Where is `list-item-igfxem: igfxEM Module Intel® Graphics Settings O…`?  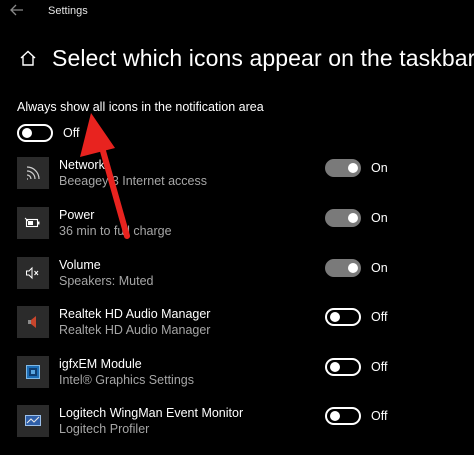 list-item-igfxem: igfxEM Module Intel® Graphics Settings O… is located at coordinates (237, 374).